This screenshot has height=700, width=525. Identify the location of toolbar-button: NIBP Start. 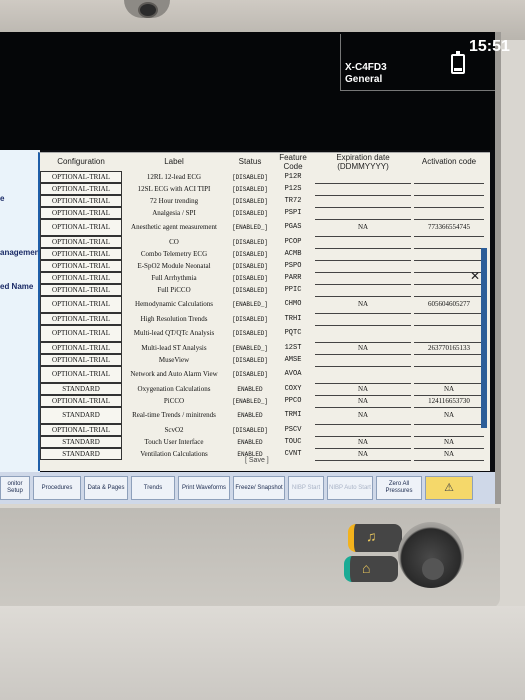
(306, 488).